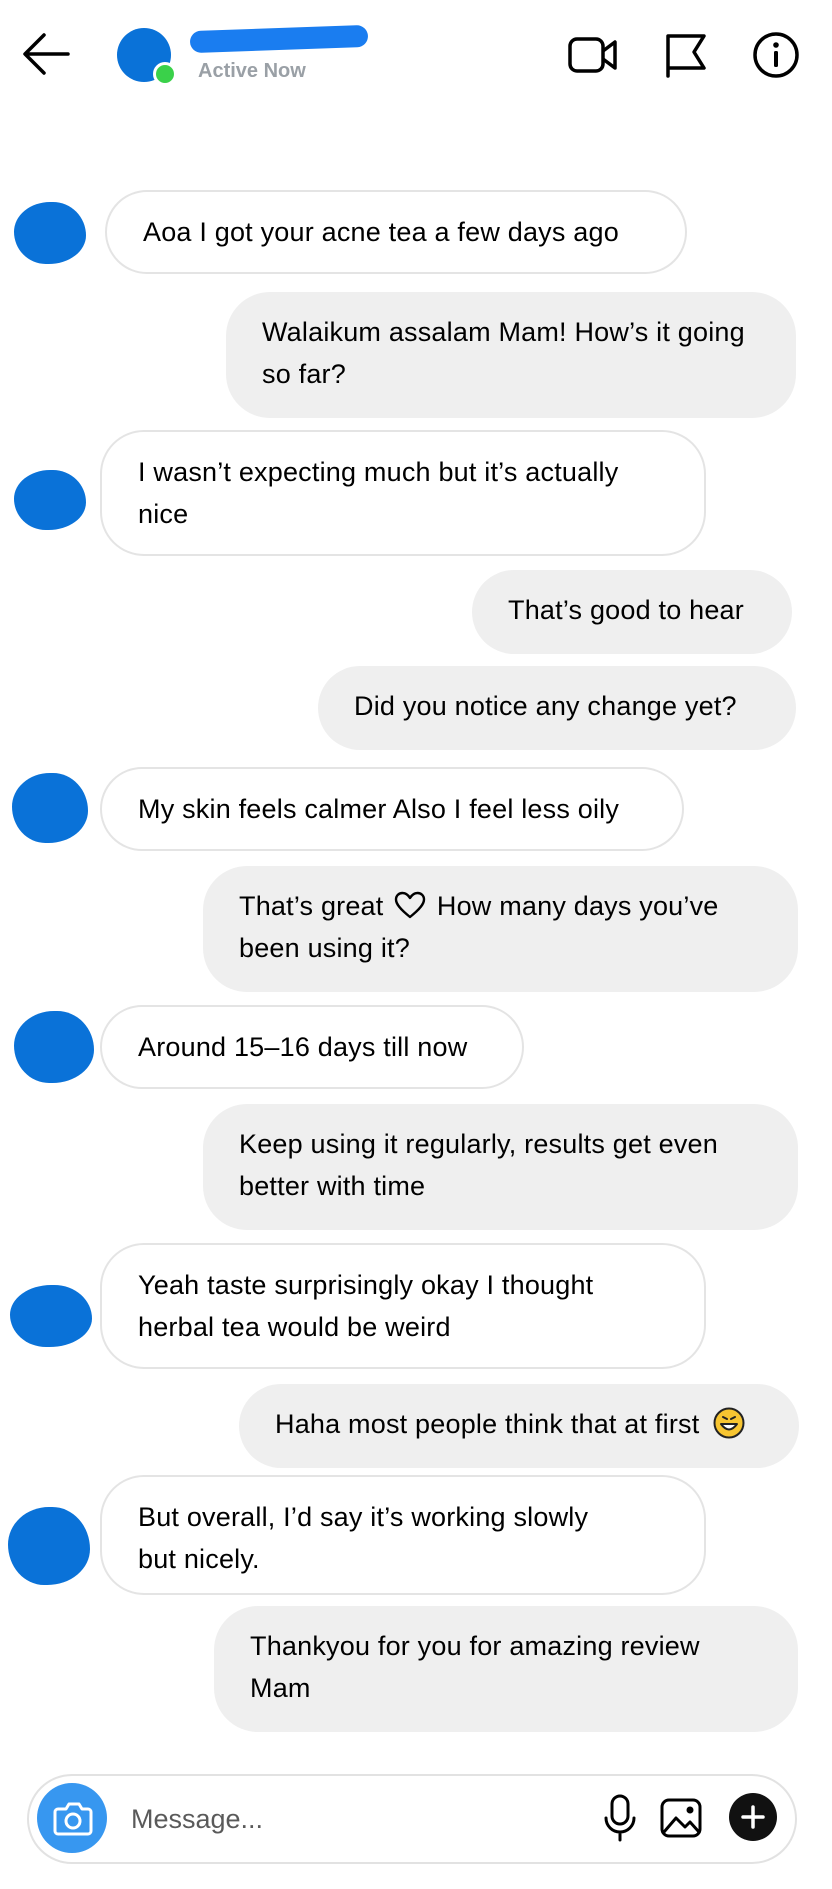  I want to click on plus-icon, so click(753, 1817).